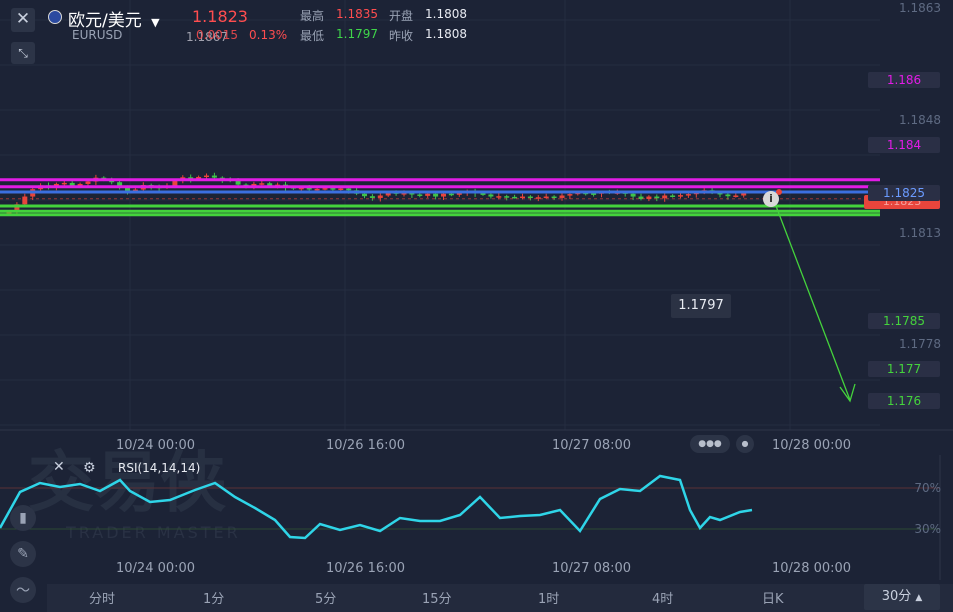 Image resolution: width=953 pixels, height=612 pixels. What do you see at coordinates (97, 35) in the screenshot?
I see `symbol-code: EURUSD` at bounding box center [97, 35].